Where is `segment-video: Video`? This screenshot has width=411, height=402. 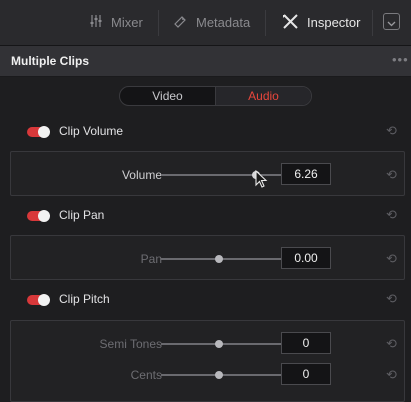 segment-video: Video is located at coordinates (167, 96).